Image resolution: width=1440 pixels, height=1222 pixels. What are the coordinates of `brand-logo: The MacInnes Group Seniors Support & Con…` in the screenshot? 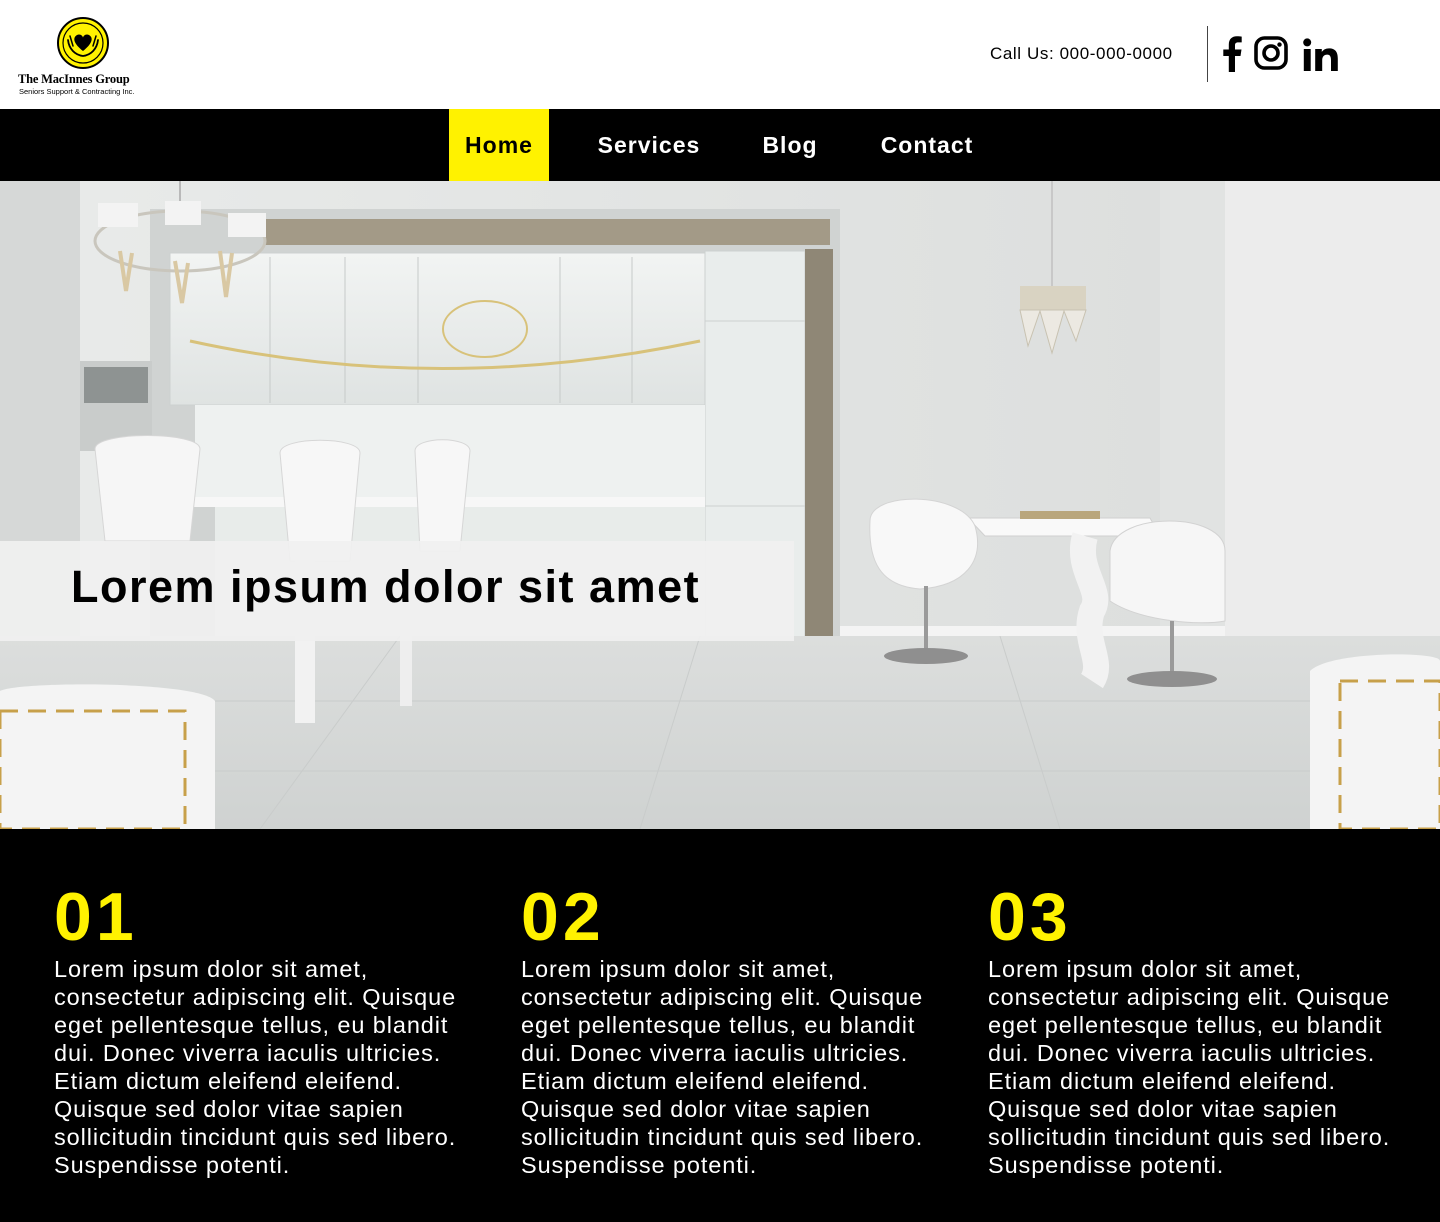 It's located at (84, 57).